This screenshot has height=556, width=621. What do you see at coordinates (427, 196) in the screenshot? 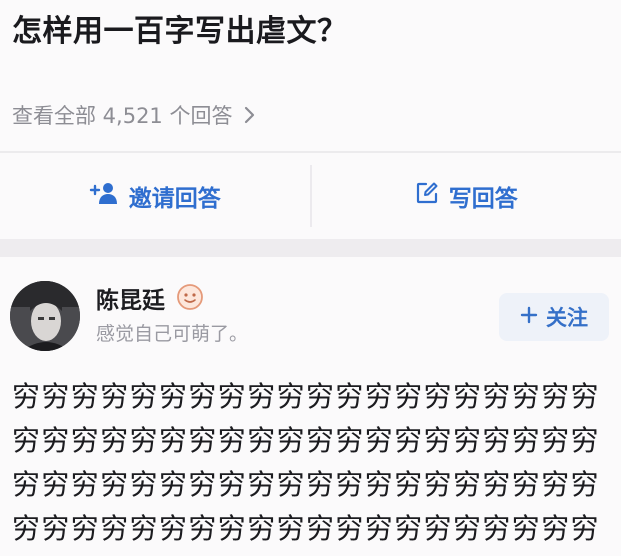
I see `edit-pencil-icon` at bounding box center [427, 196].